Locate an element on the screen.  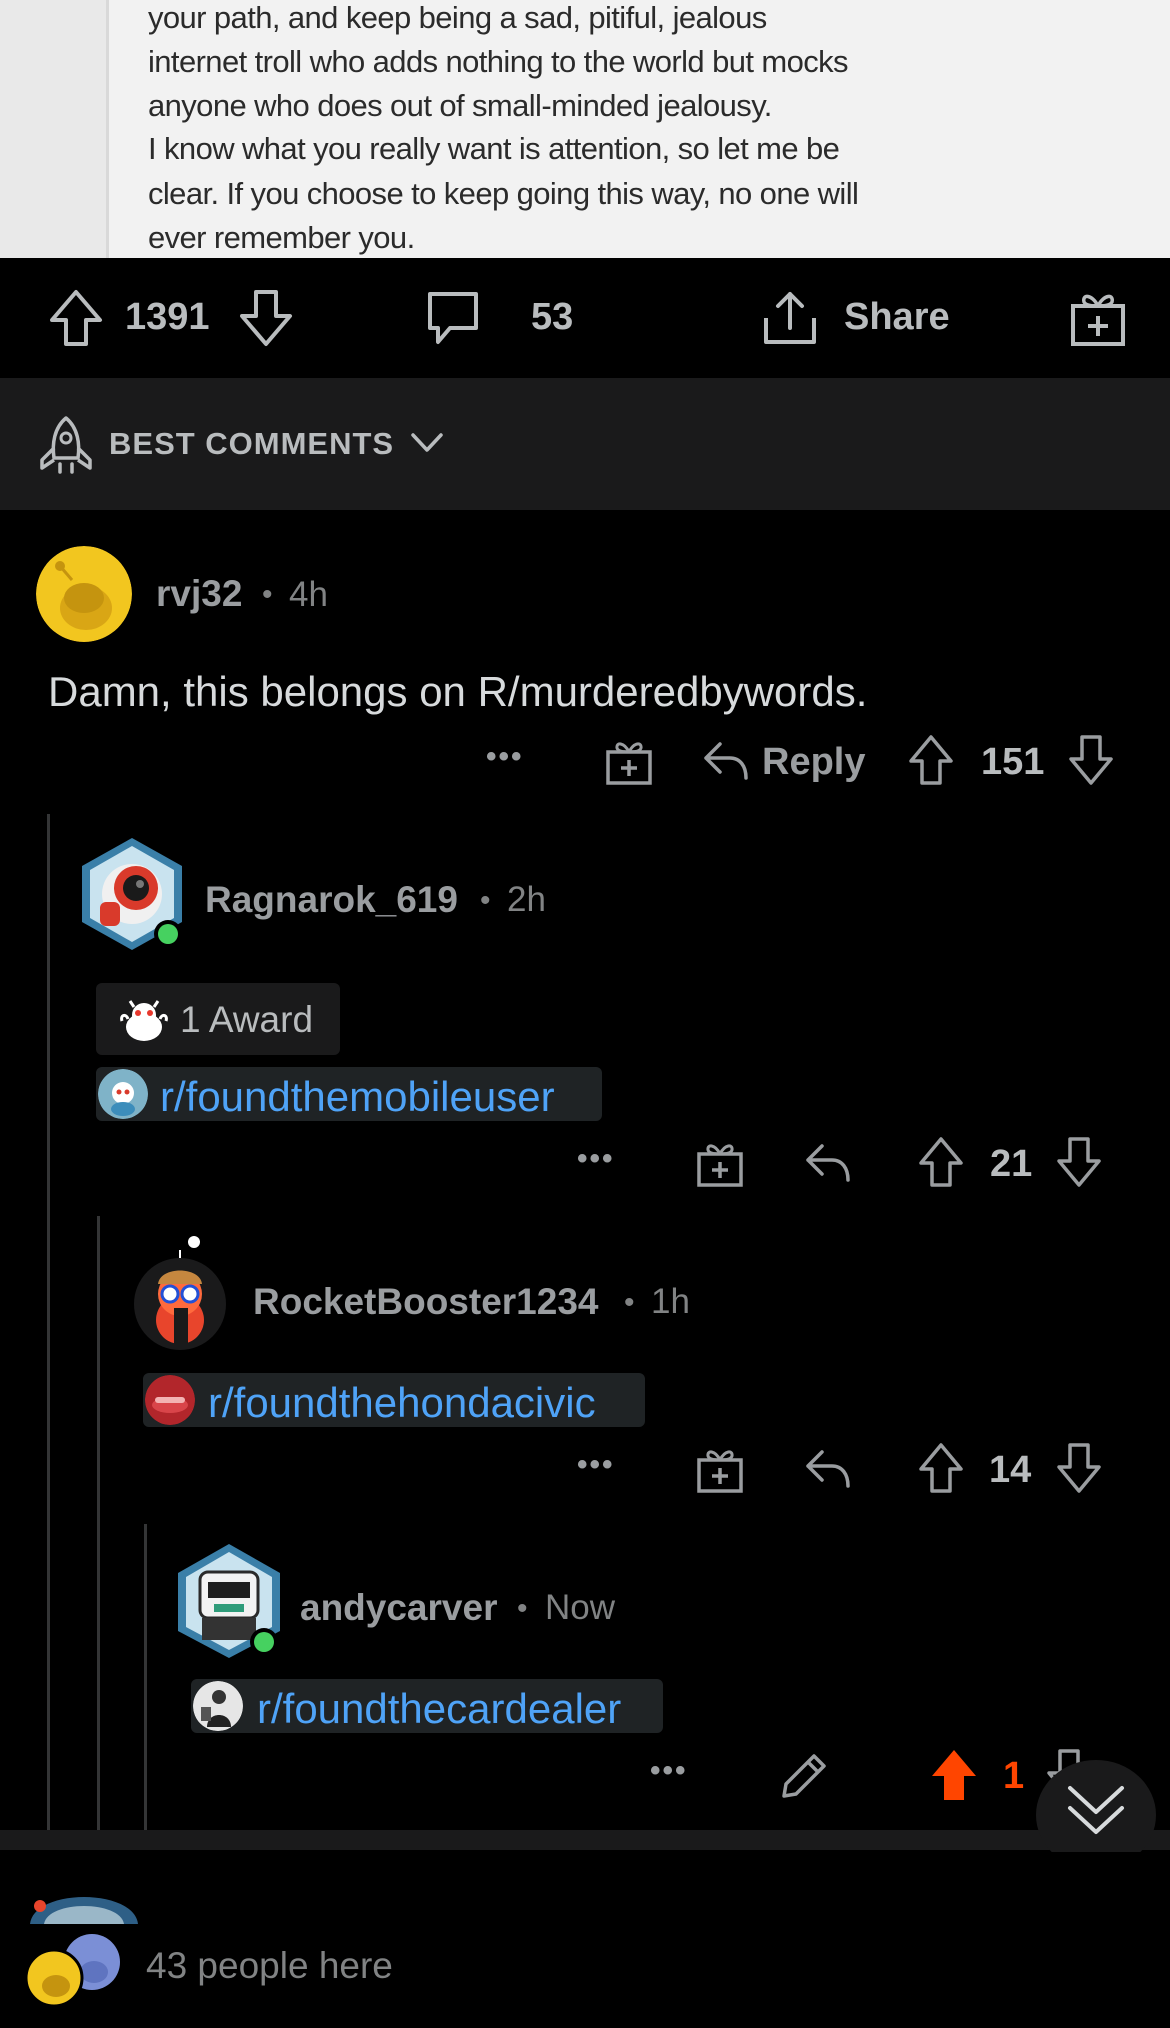
comment-score: 1 is located at coordinates (1014, 1776).